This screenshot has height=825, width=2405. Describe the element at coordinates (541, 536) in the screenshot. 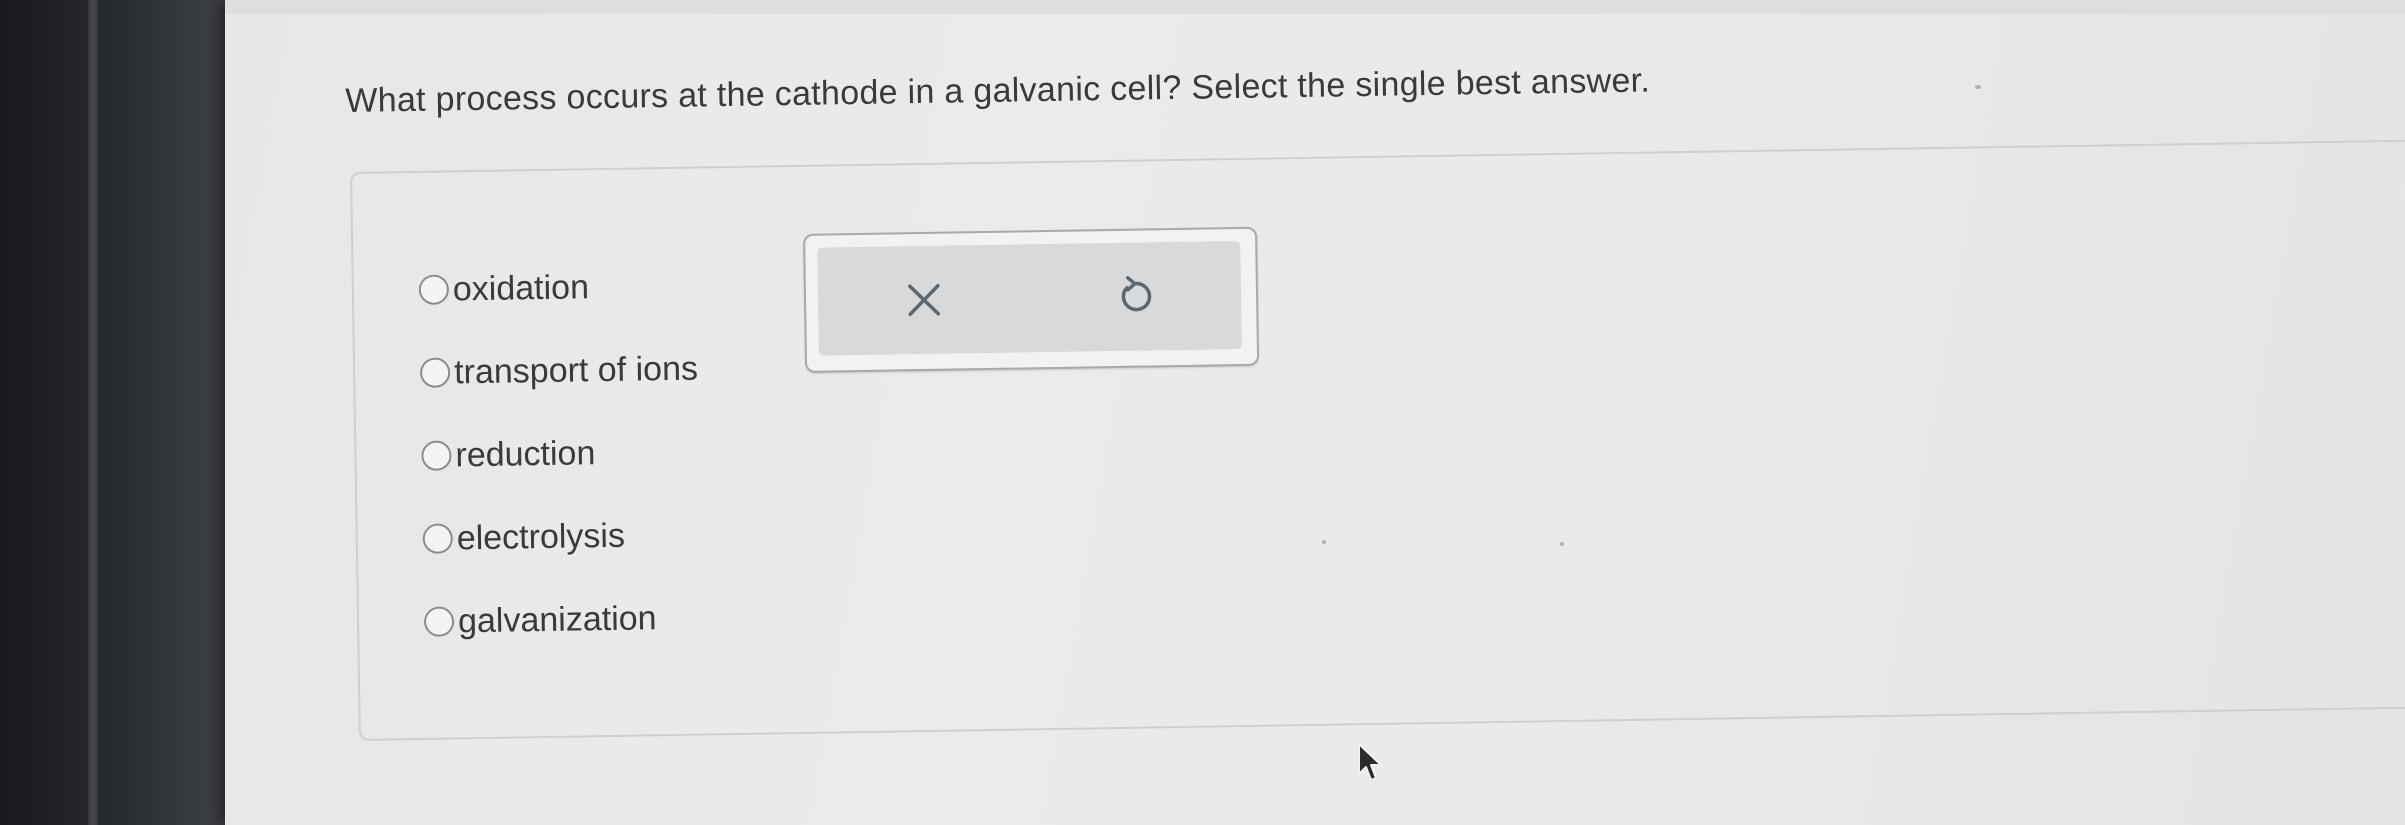

I see `option-label: electrolysis` at that location.